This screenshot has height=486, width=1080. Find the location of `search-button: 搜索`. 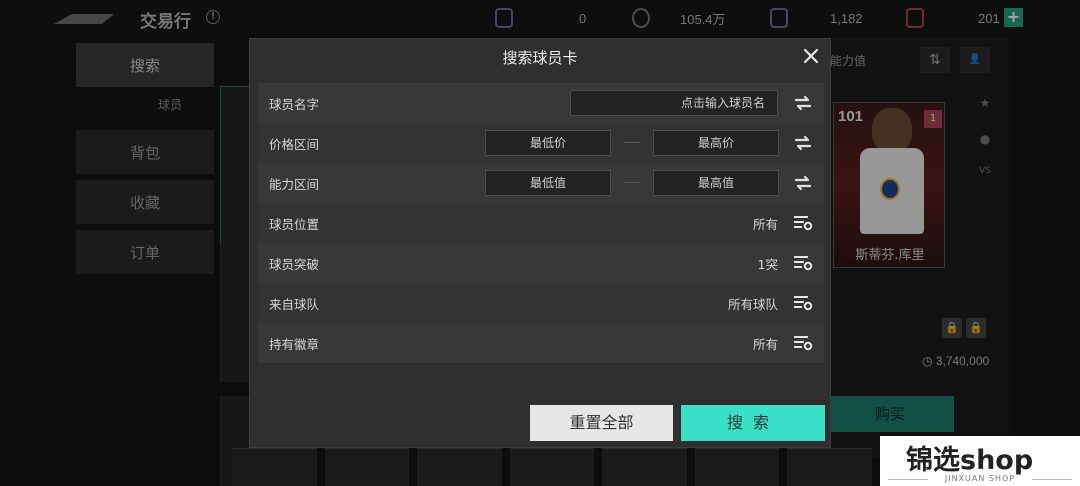

search-button: 搜索 is located at coordinates (753, 423).